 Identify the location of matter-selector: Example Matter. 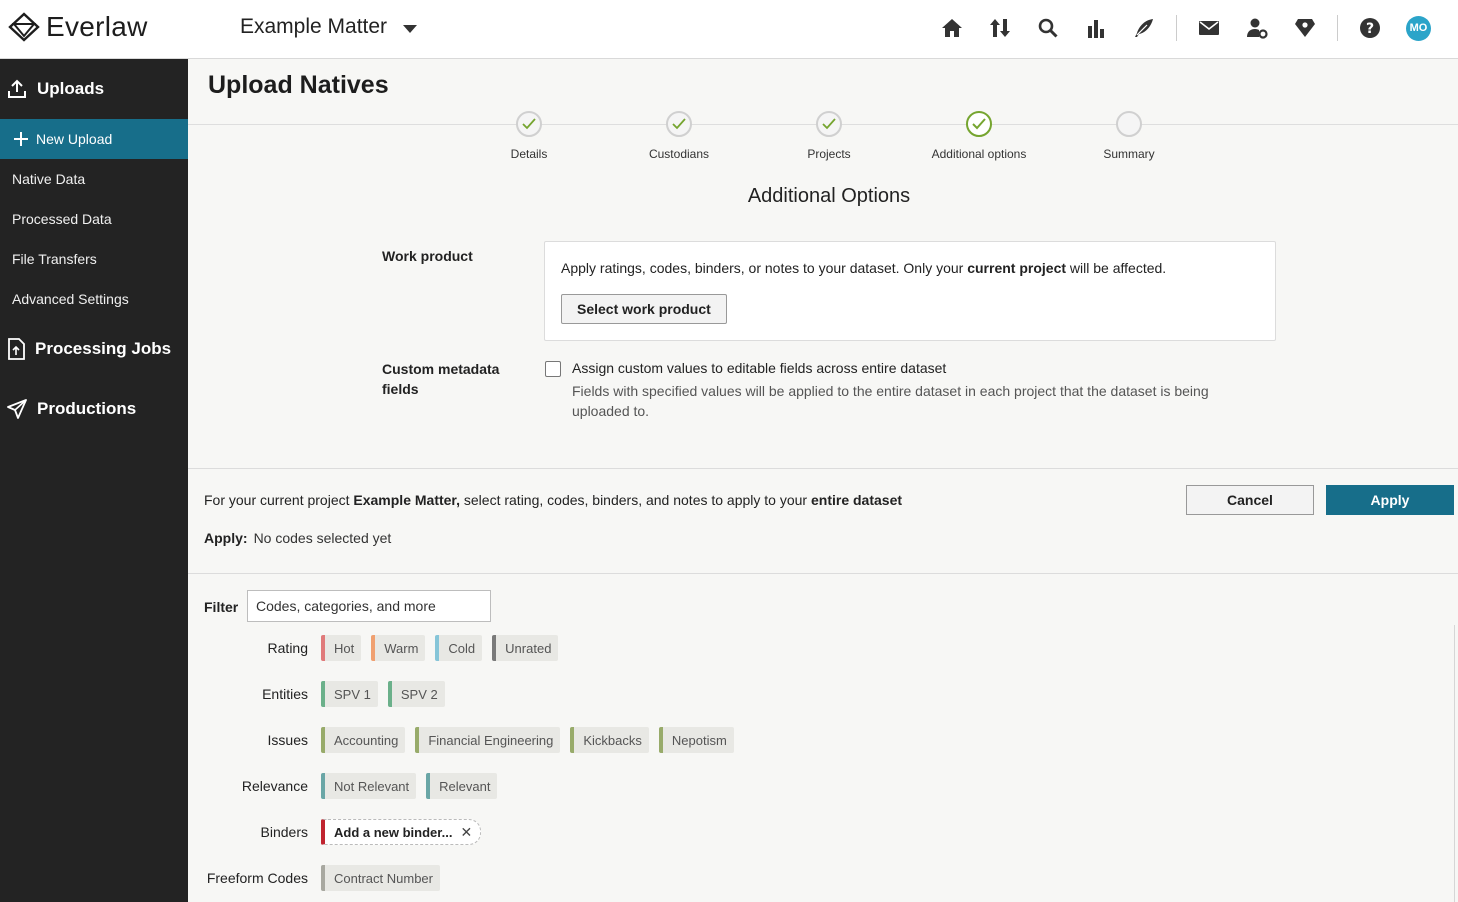
(329, 27).